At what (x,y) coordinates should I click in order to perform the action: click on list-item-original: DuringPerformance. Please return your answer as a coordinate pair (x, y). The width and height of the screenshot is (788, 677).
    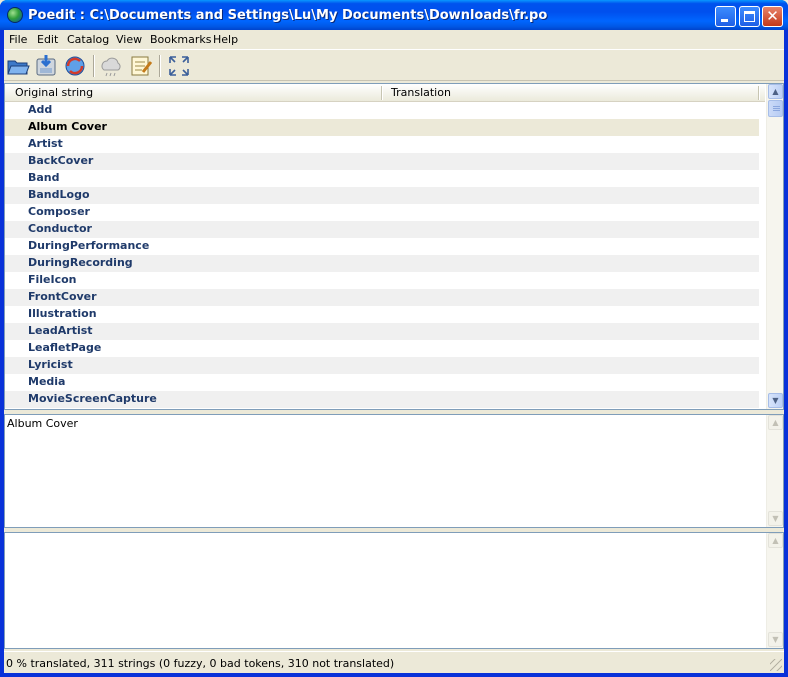
    Looking at the image, I should click on (89, 245).